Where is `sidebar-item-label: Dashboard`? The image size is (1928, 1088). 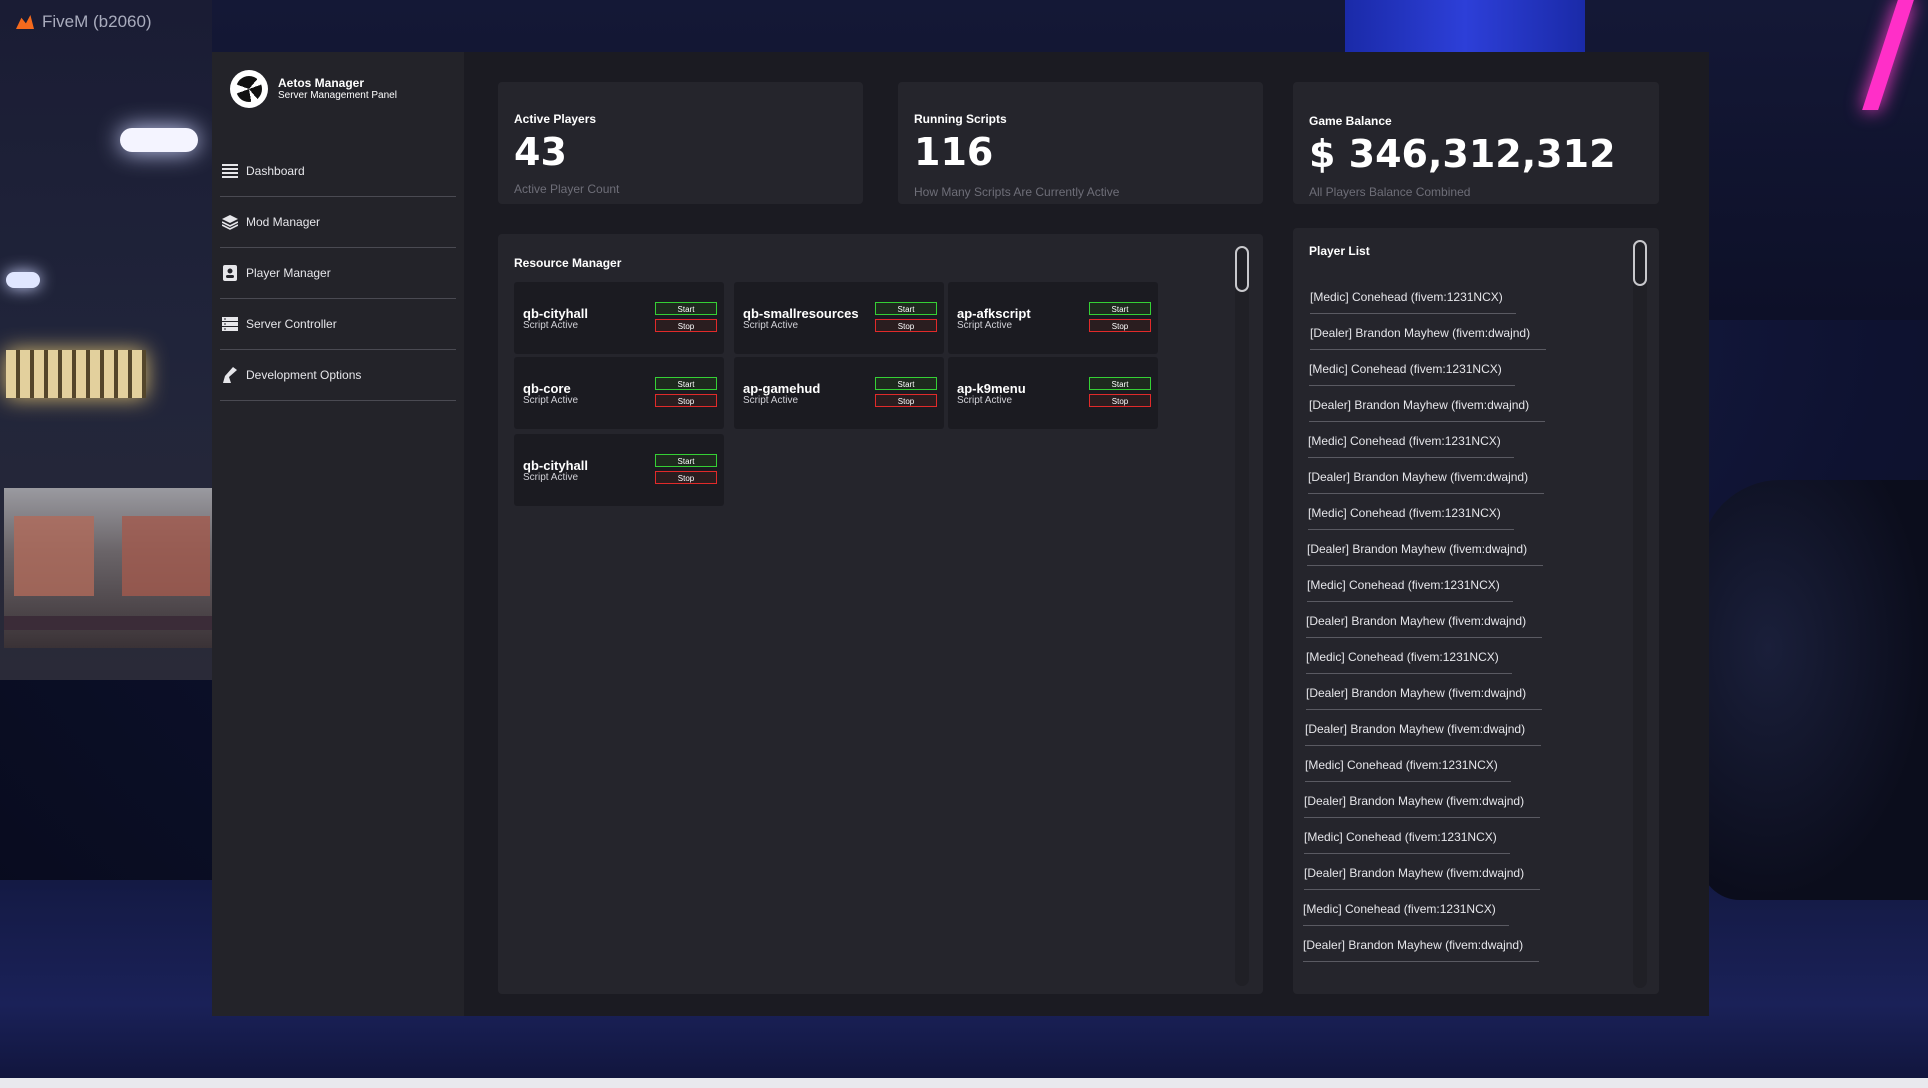 sidebar-item-label: Dashboard is located at coordinates (275, 171).